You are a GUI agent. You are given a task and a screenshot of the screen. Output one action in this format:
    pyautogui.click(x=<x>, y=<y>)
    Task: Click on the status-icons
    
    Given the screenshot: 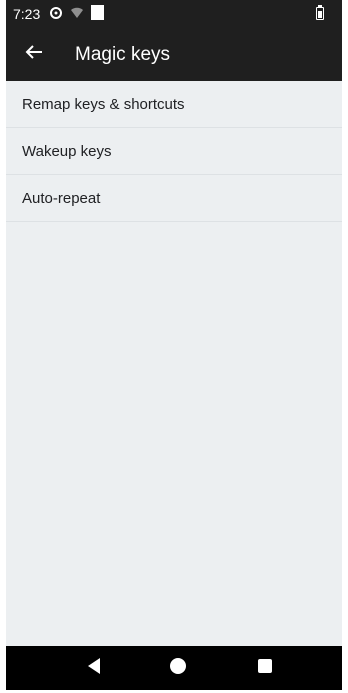 What is the action you would take?
    pyautogui.click(x=76, y=15)
    